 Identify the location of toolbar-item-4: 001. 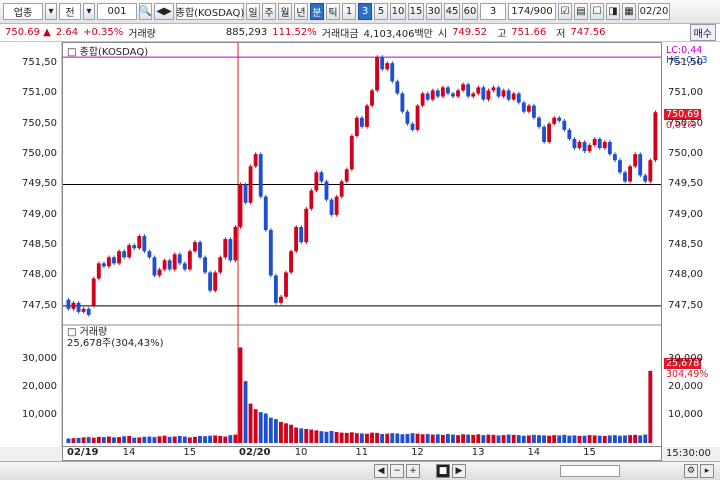
(117, 11).